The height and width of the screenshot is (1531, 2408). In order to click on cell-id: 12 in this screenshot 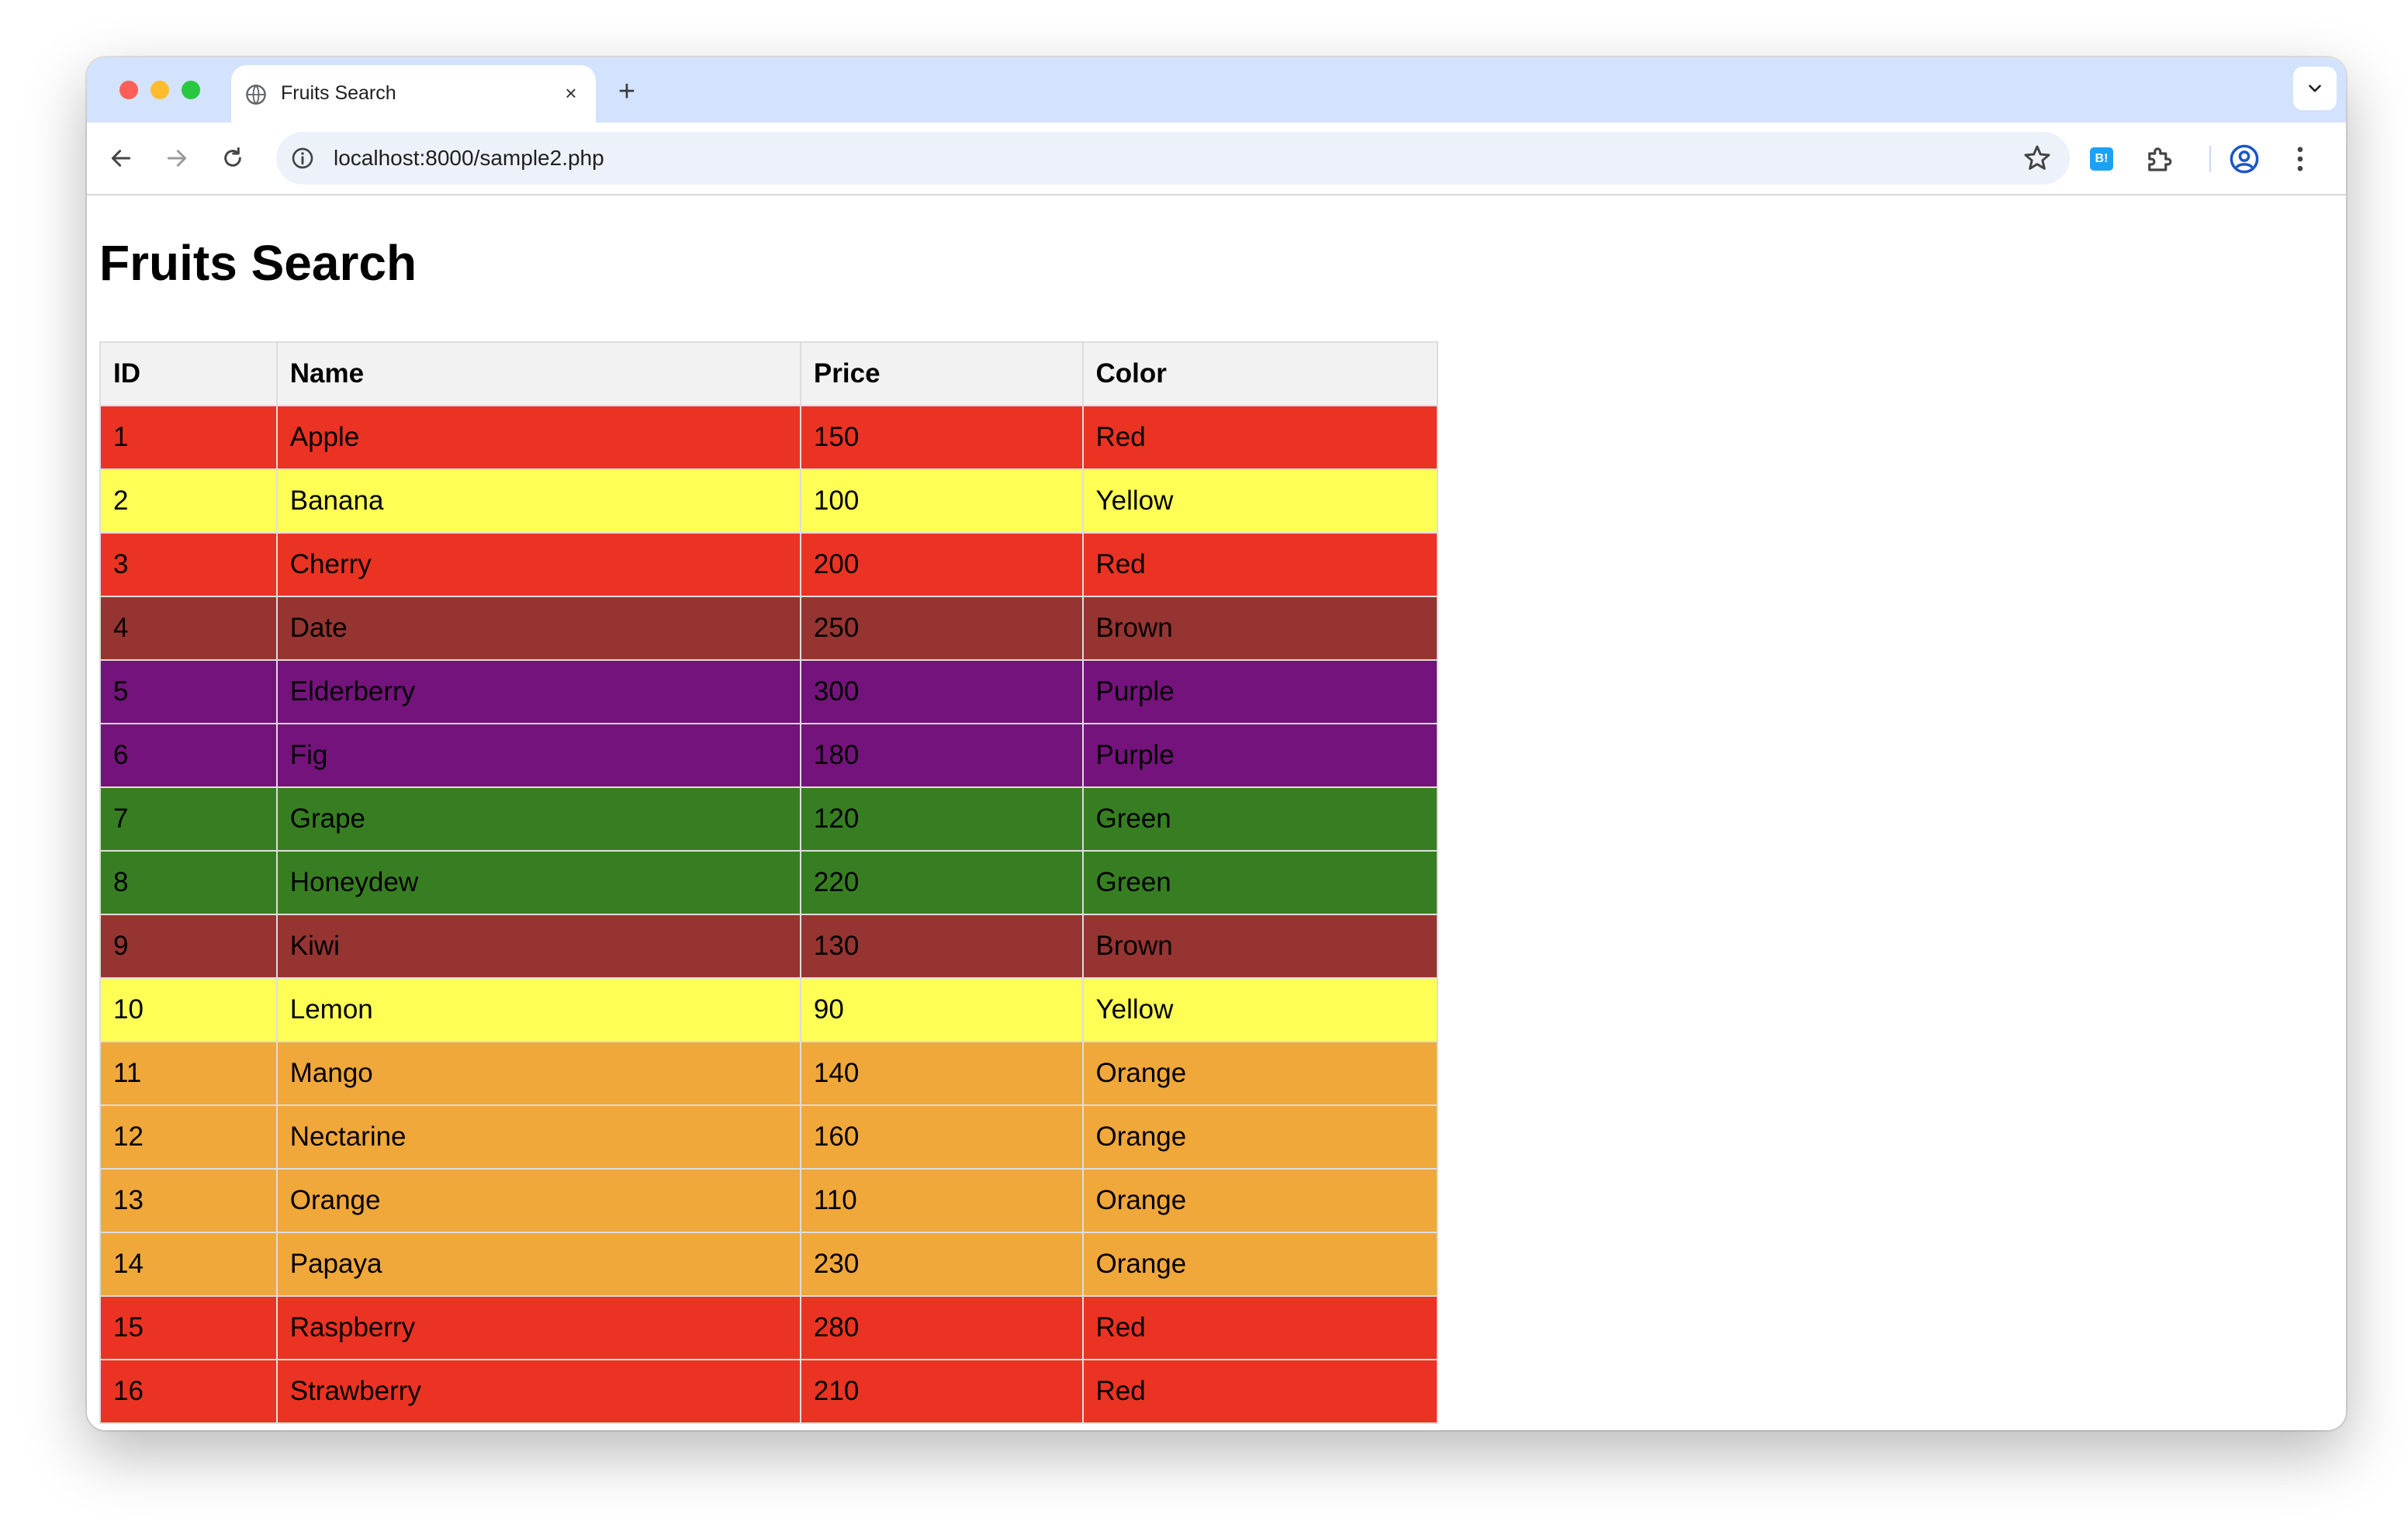, I will do `click(188, 1137)`.